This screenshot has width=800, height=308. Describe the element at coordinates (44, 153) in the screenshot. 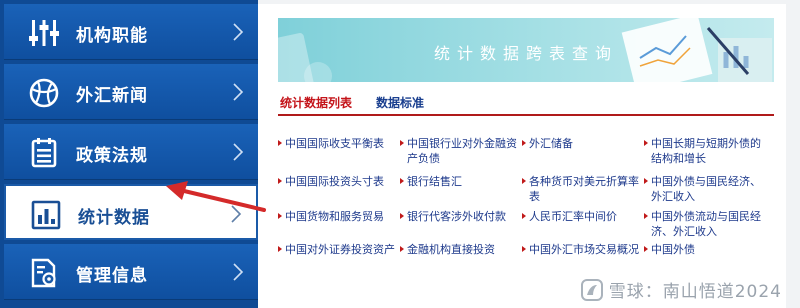

I see `document-list-icon` at that location.